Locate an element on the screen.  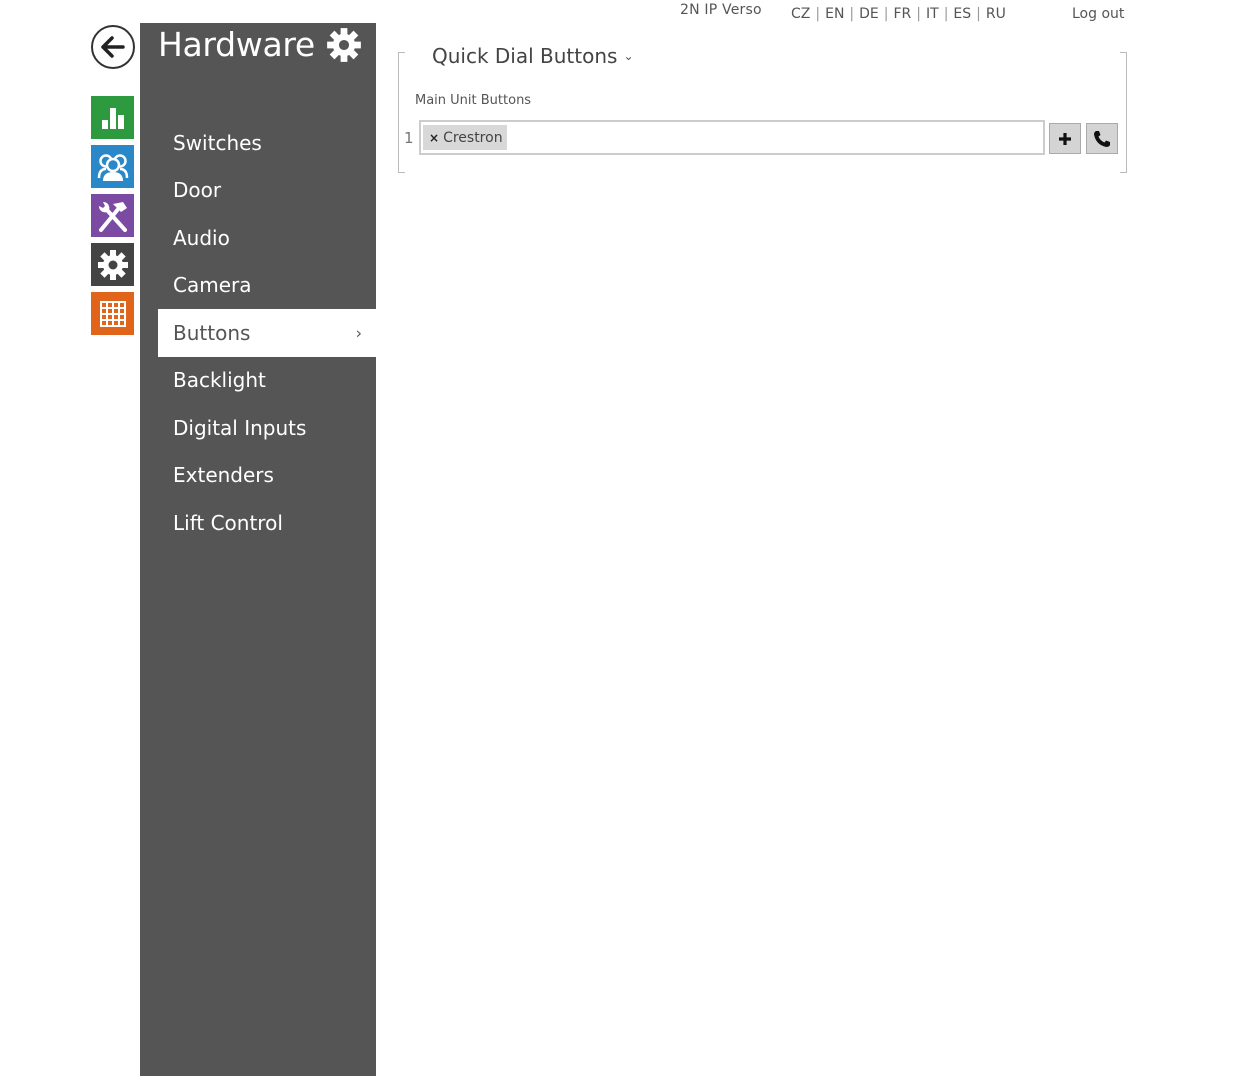
tag-label: Crestron is located at coordinates (473, 137).